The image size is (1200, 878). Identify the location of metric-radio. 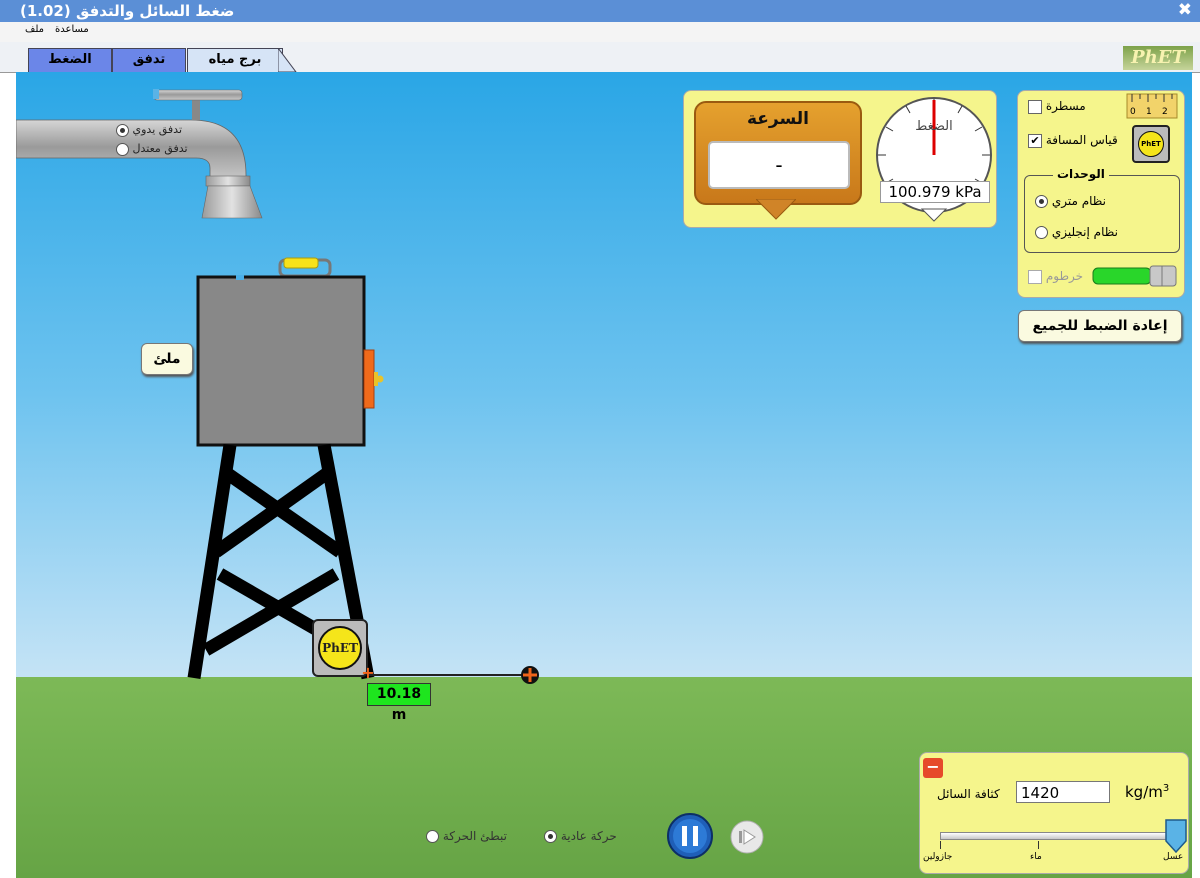
(1041, 201).